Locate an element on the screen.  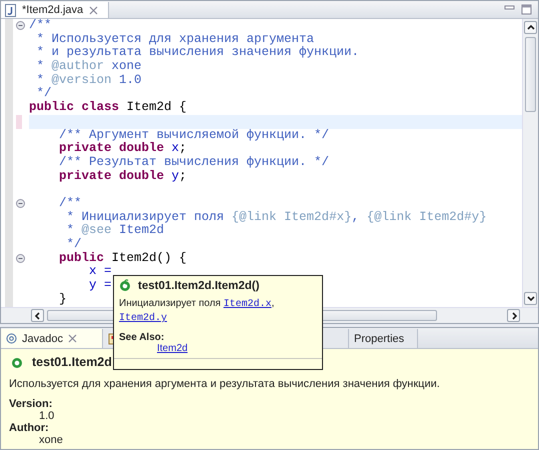
member-link: Item2d.x is located at coordinates (247, 304).